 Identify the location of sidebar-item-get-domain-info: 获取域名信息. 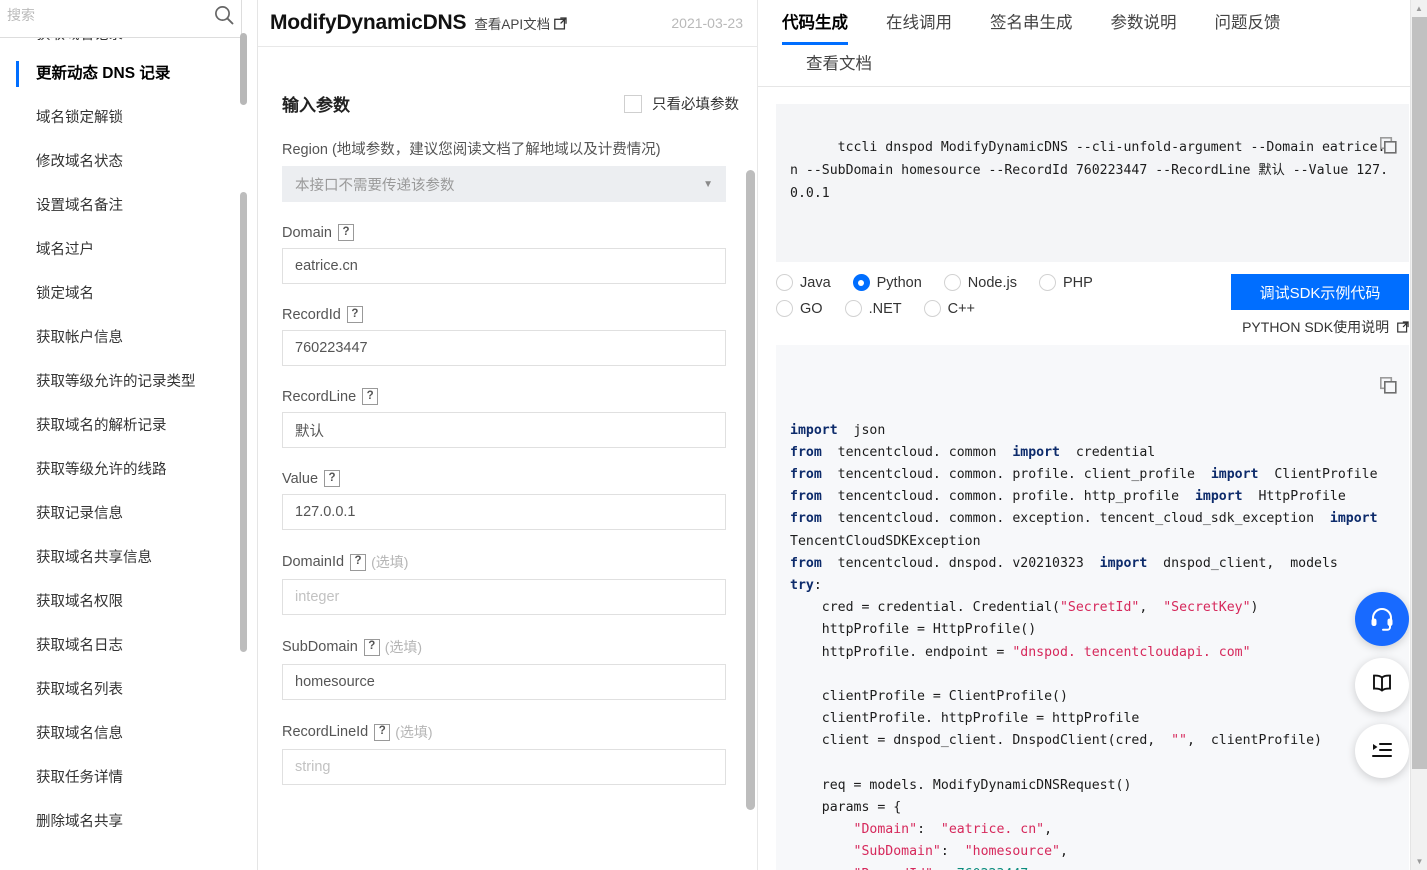
(128, 734).